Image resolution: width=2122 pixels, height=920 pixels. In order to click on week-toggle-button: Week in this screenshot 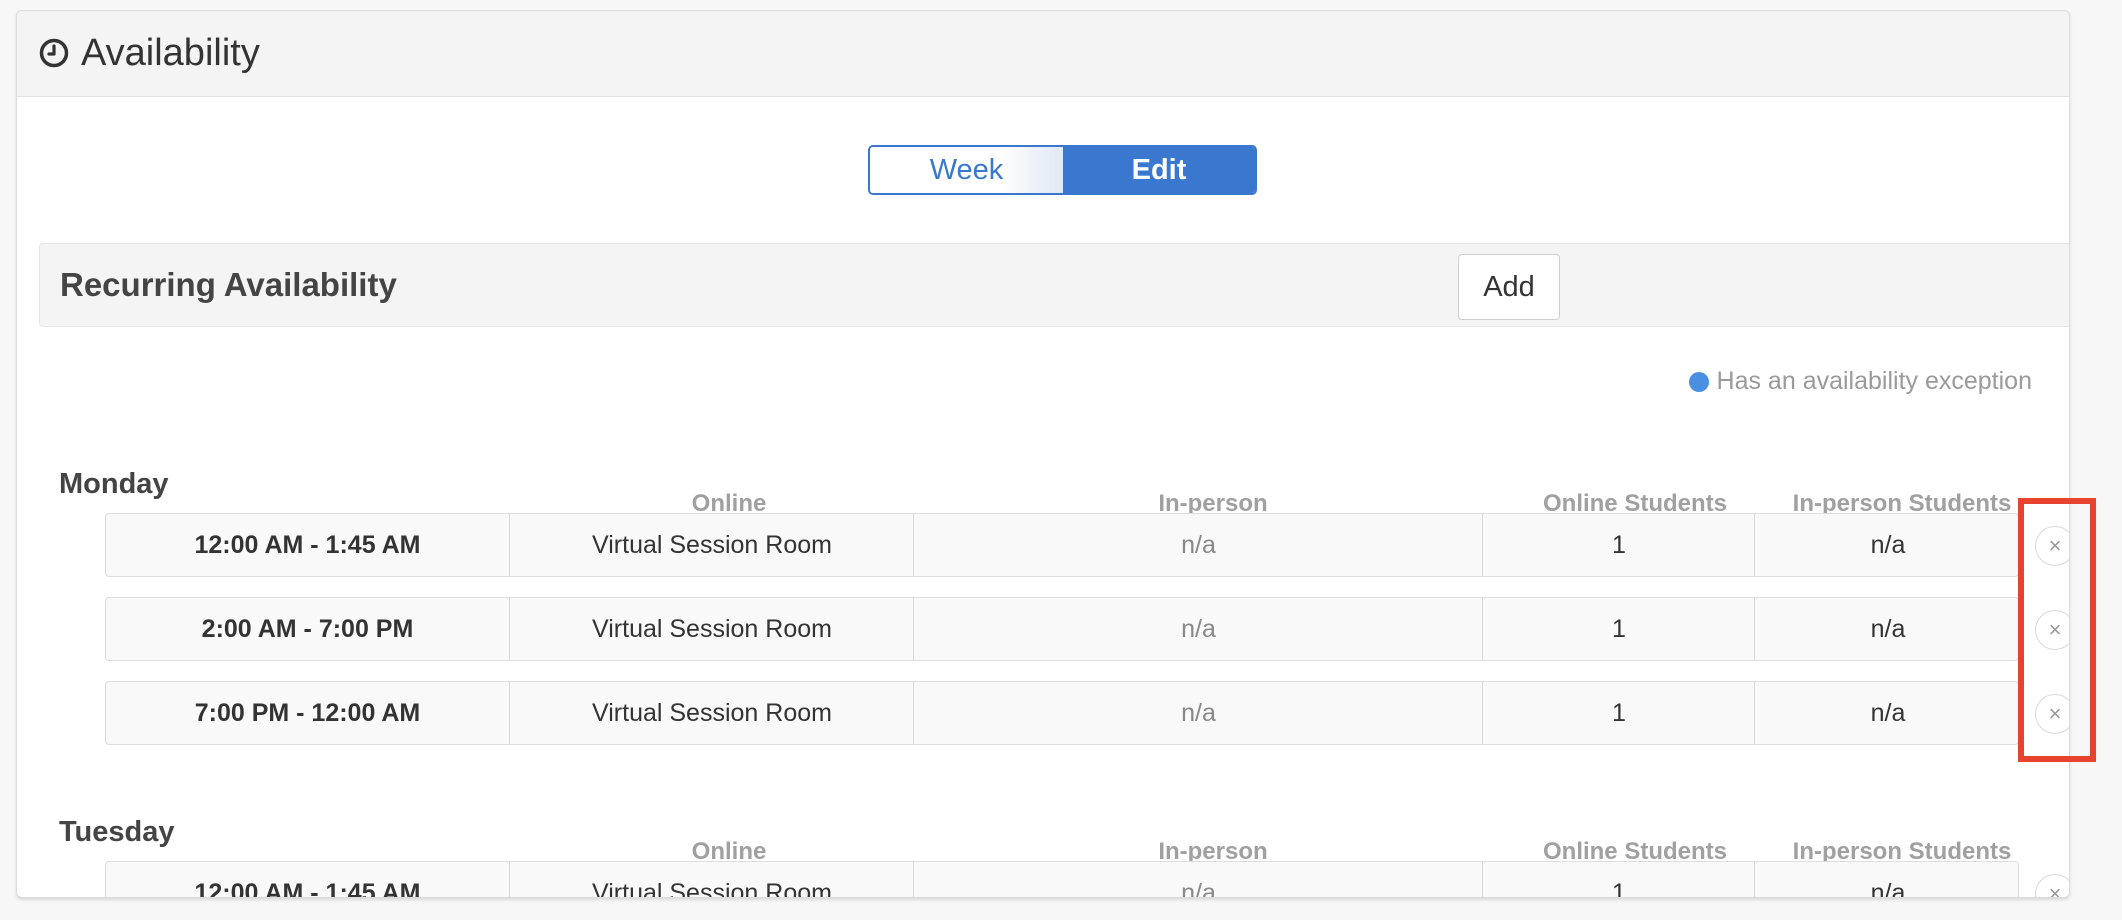, I will do `click(966, 170)`.